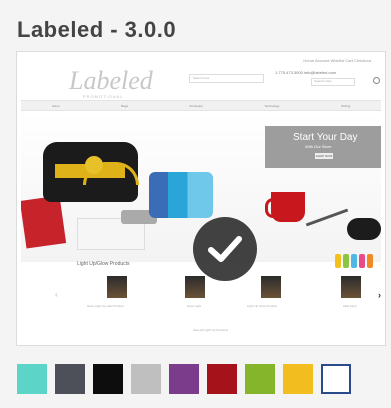  I want to click on preview-products-title: Light Up/Glow Products, so click(103, 264).